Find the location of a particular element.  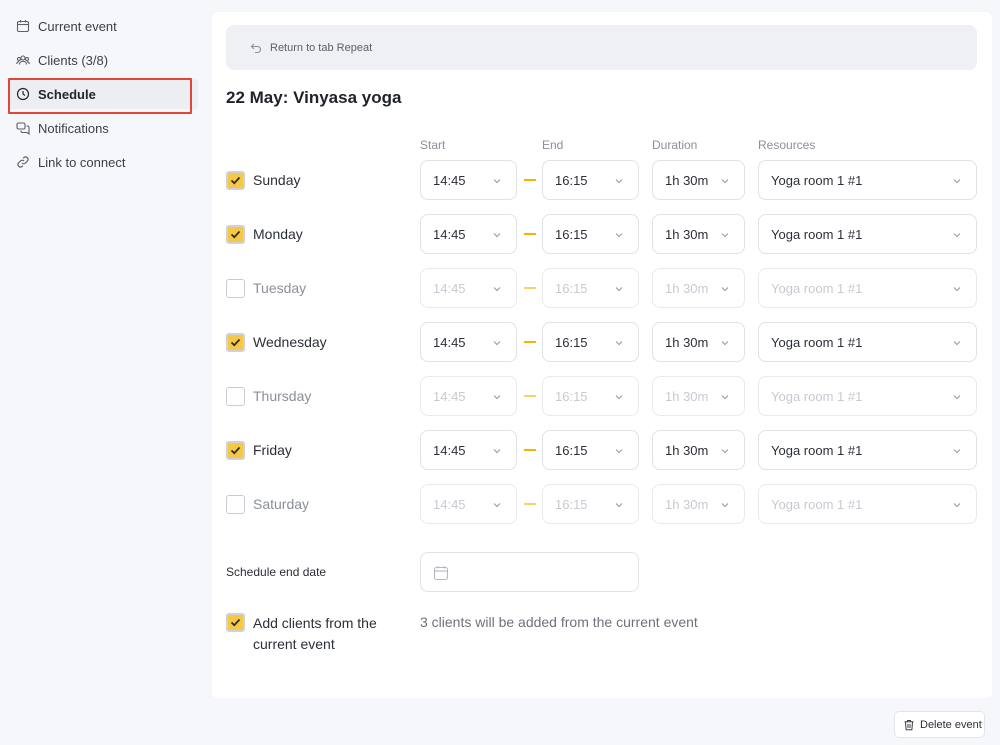

column-header-duration: Duration is located at coordinates (675, 145).